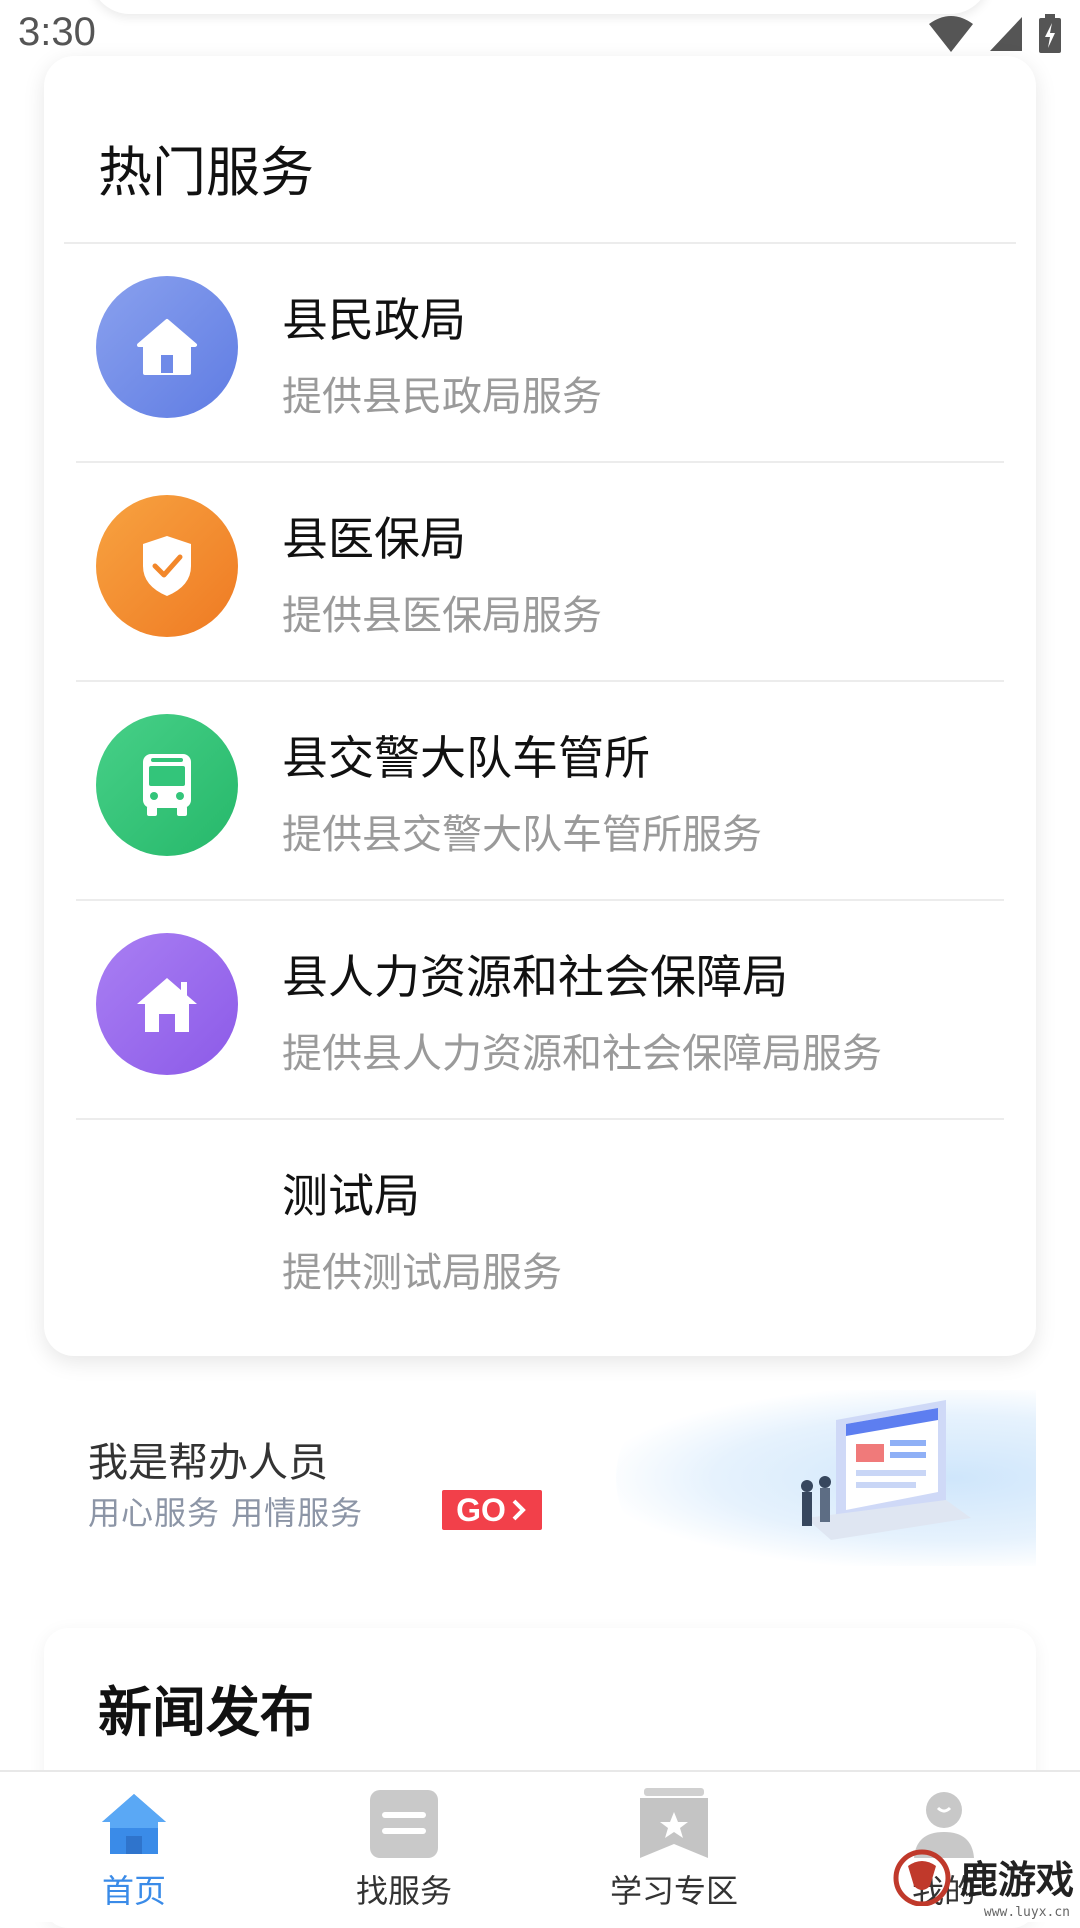  I want to click on signal-icon, so click(1006, 34).